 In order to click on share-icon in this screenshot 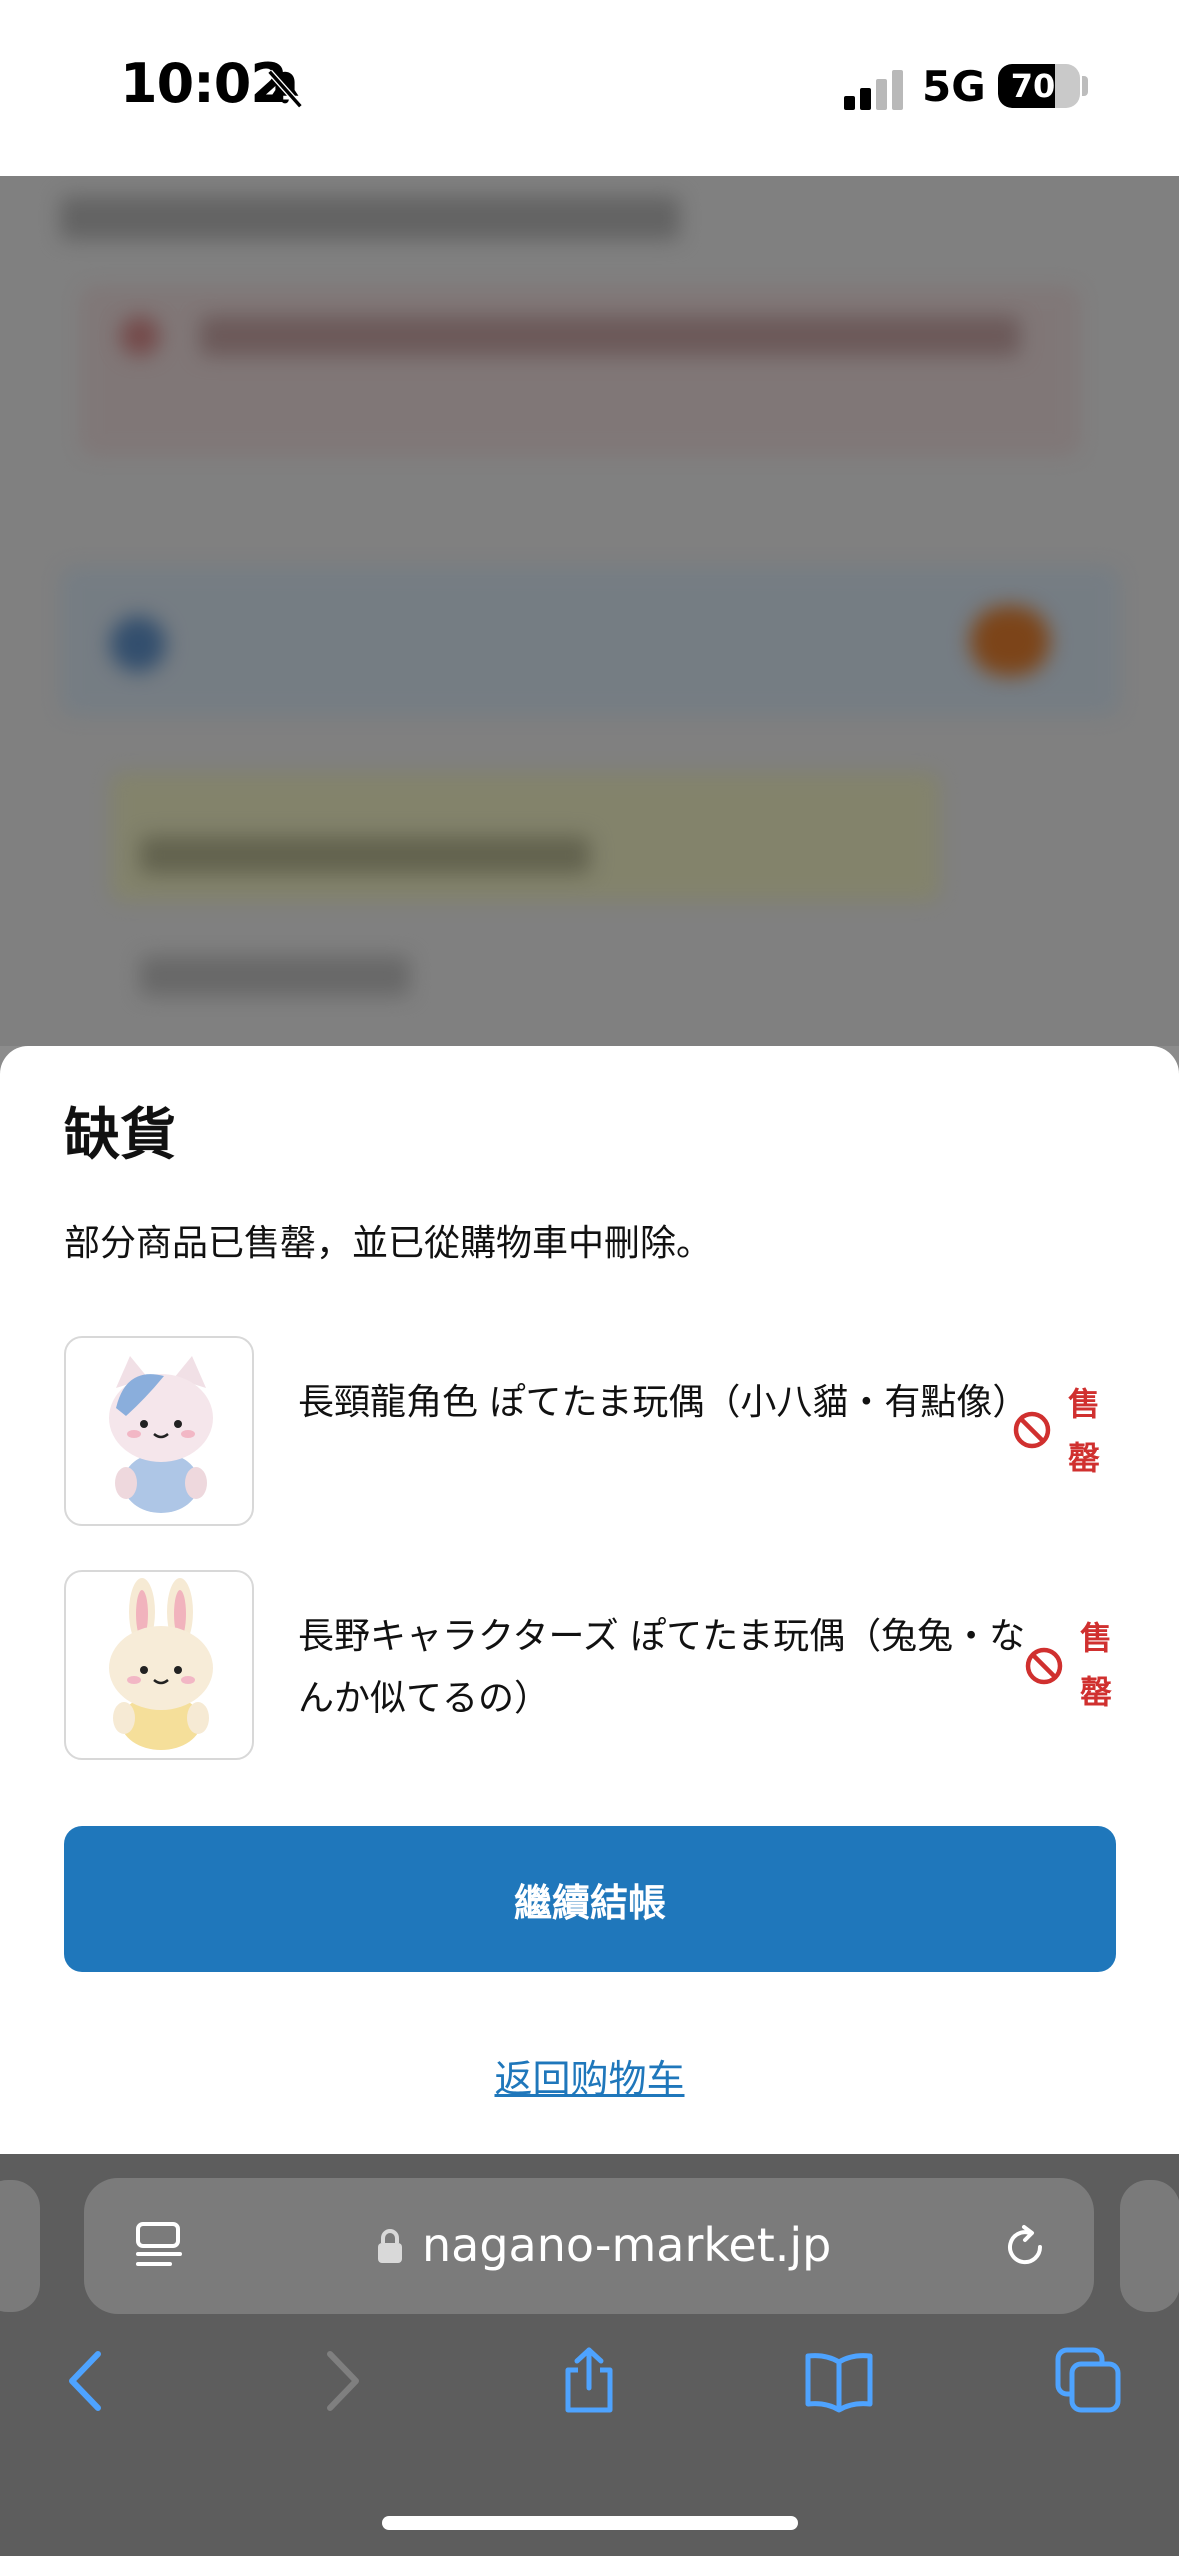, I will do `click(589, 2381)`.